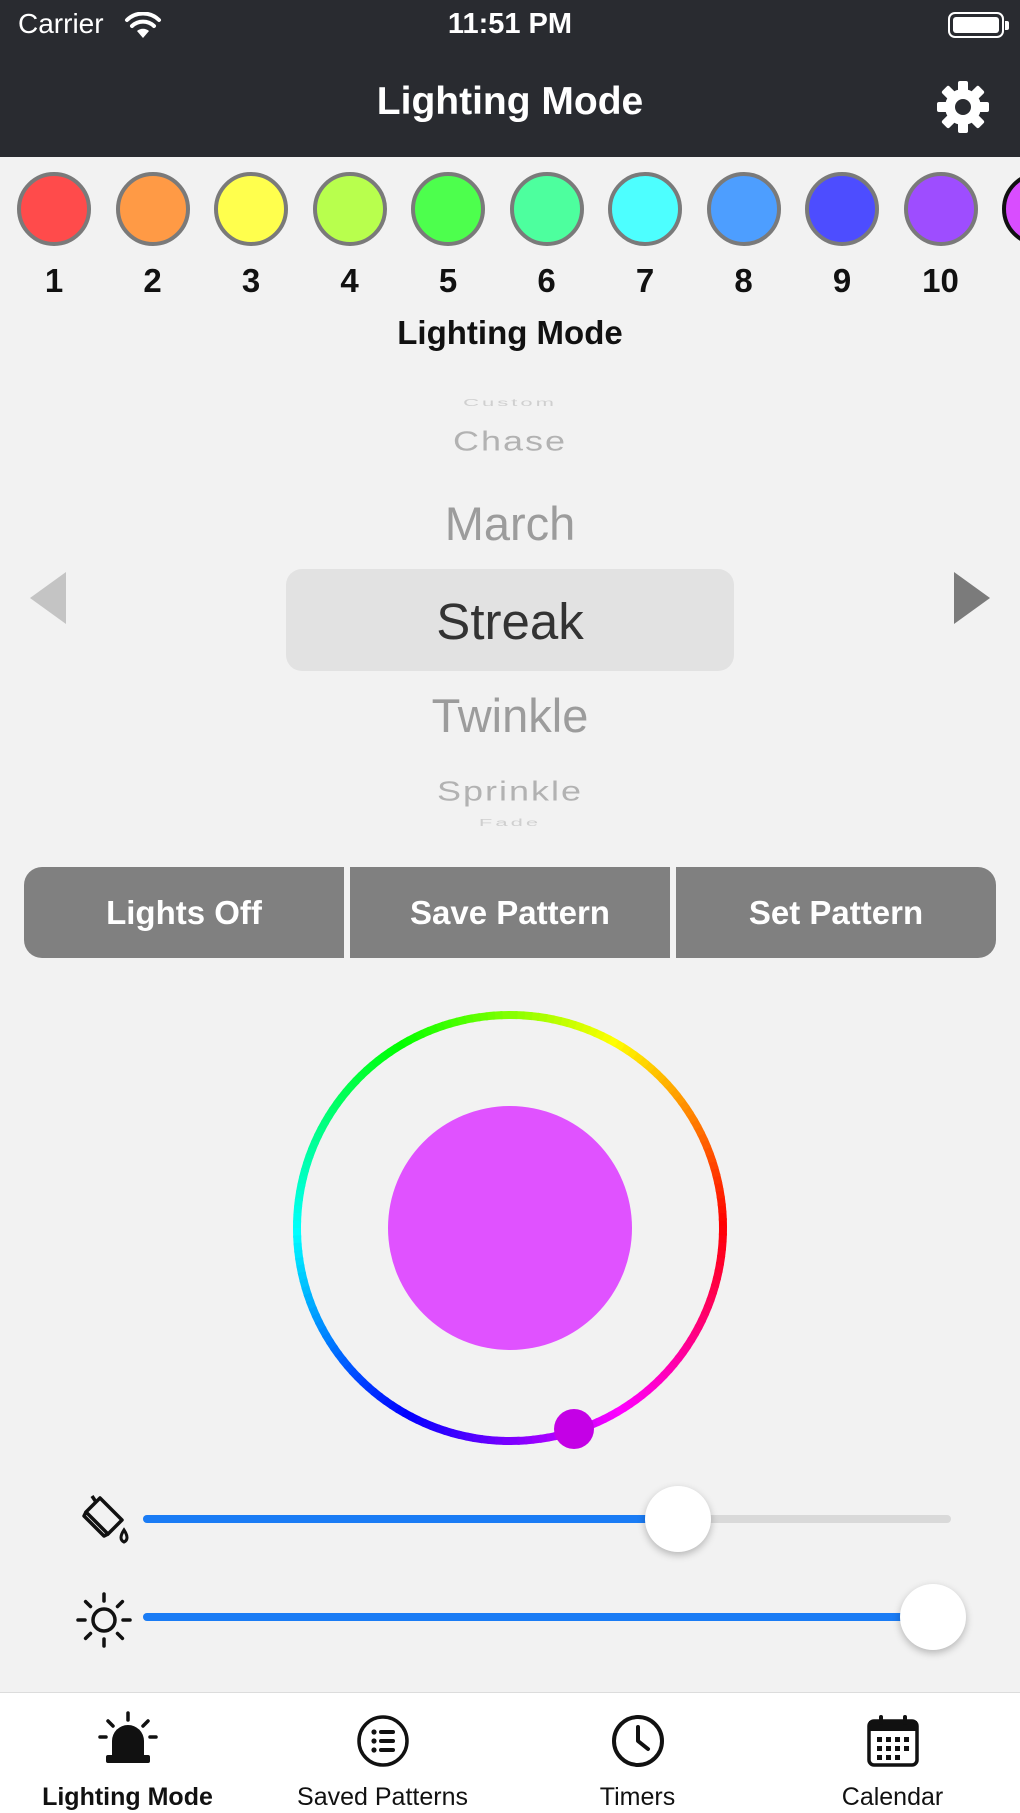 The image size is (1020, 1813). I want to click on color-swatch-label: 9, so click(842, 280).